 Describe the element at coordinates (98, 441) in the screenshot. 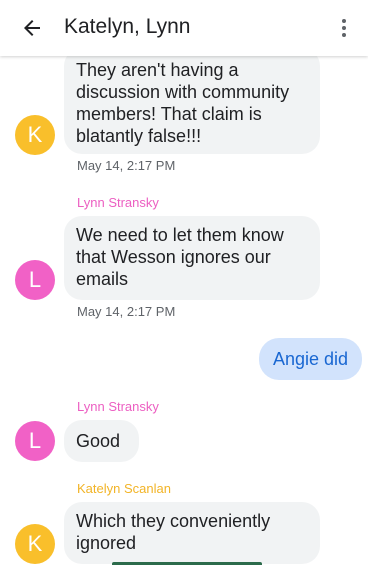

I see `message-text: Good` at that location.